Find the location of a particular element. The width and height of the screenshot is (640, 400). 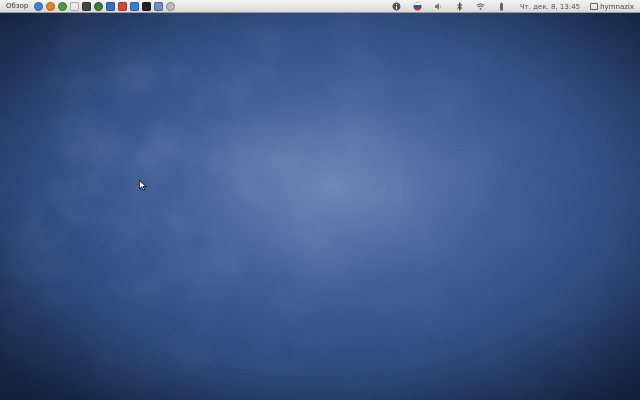

volume-icon is located at coordinates (438, 6).